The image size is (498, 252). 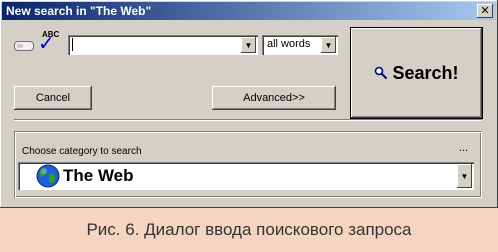 I want to click on magnifier-icon, so click(x=381, y=73).